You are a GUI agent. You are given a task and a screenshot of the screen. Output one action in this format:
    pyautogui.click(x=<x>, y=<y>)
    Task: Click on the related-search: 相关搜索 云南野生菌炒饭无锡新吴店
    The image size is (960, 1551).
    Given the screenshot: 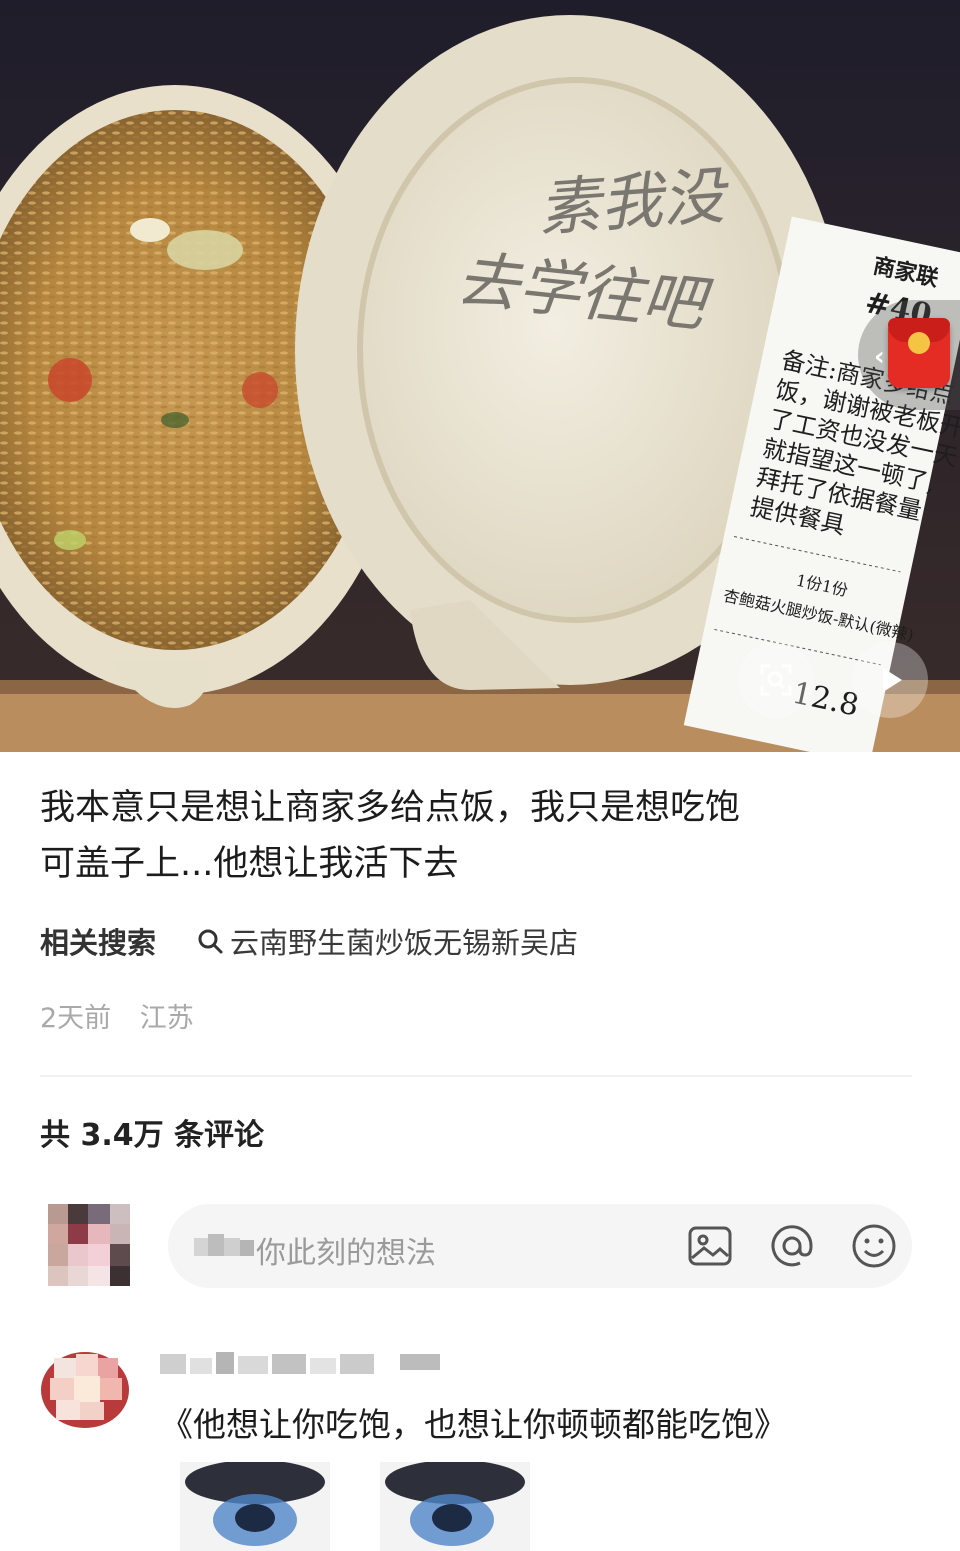 What is the action you would take?
    pyautogui.click(x=309, y=941)
    